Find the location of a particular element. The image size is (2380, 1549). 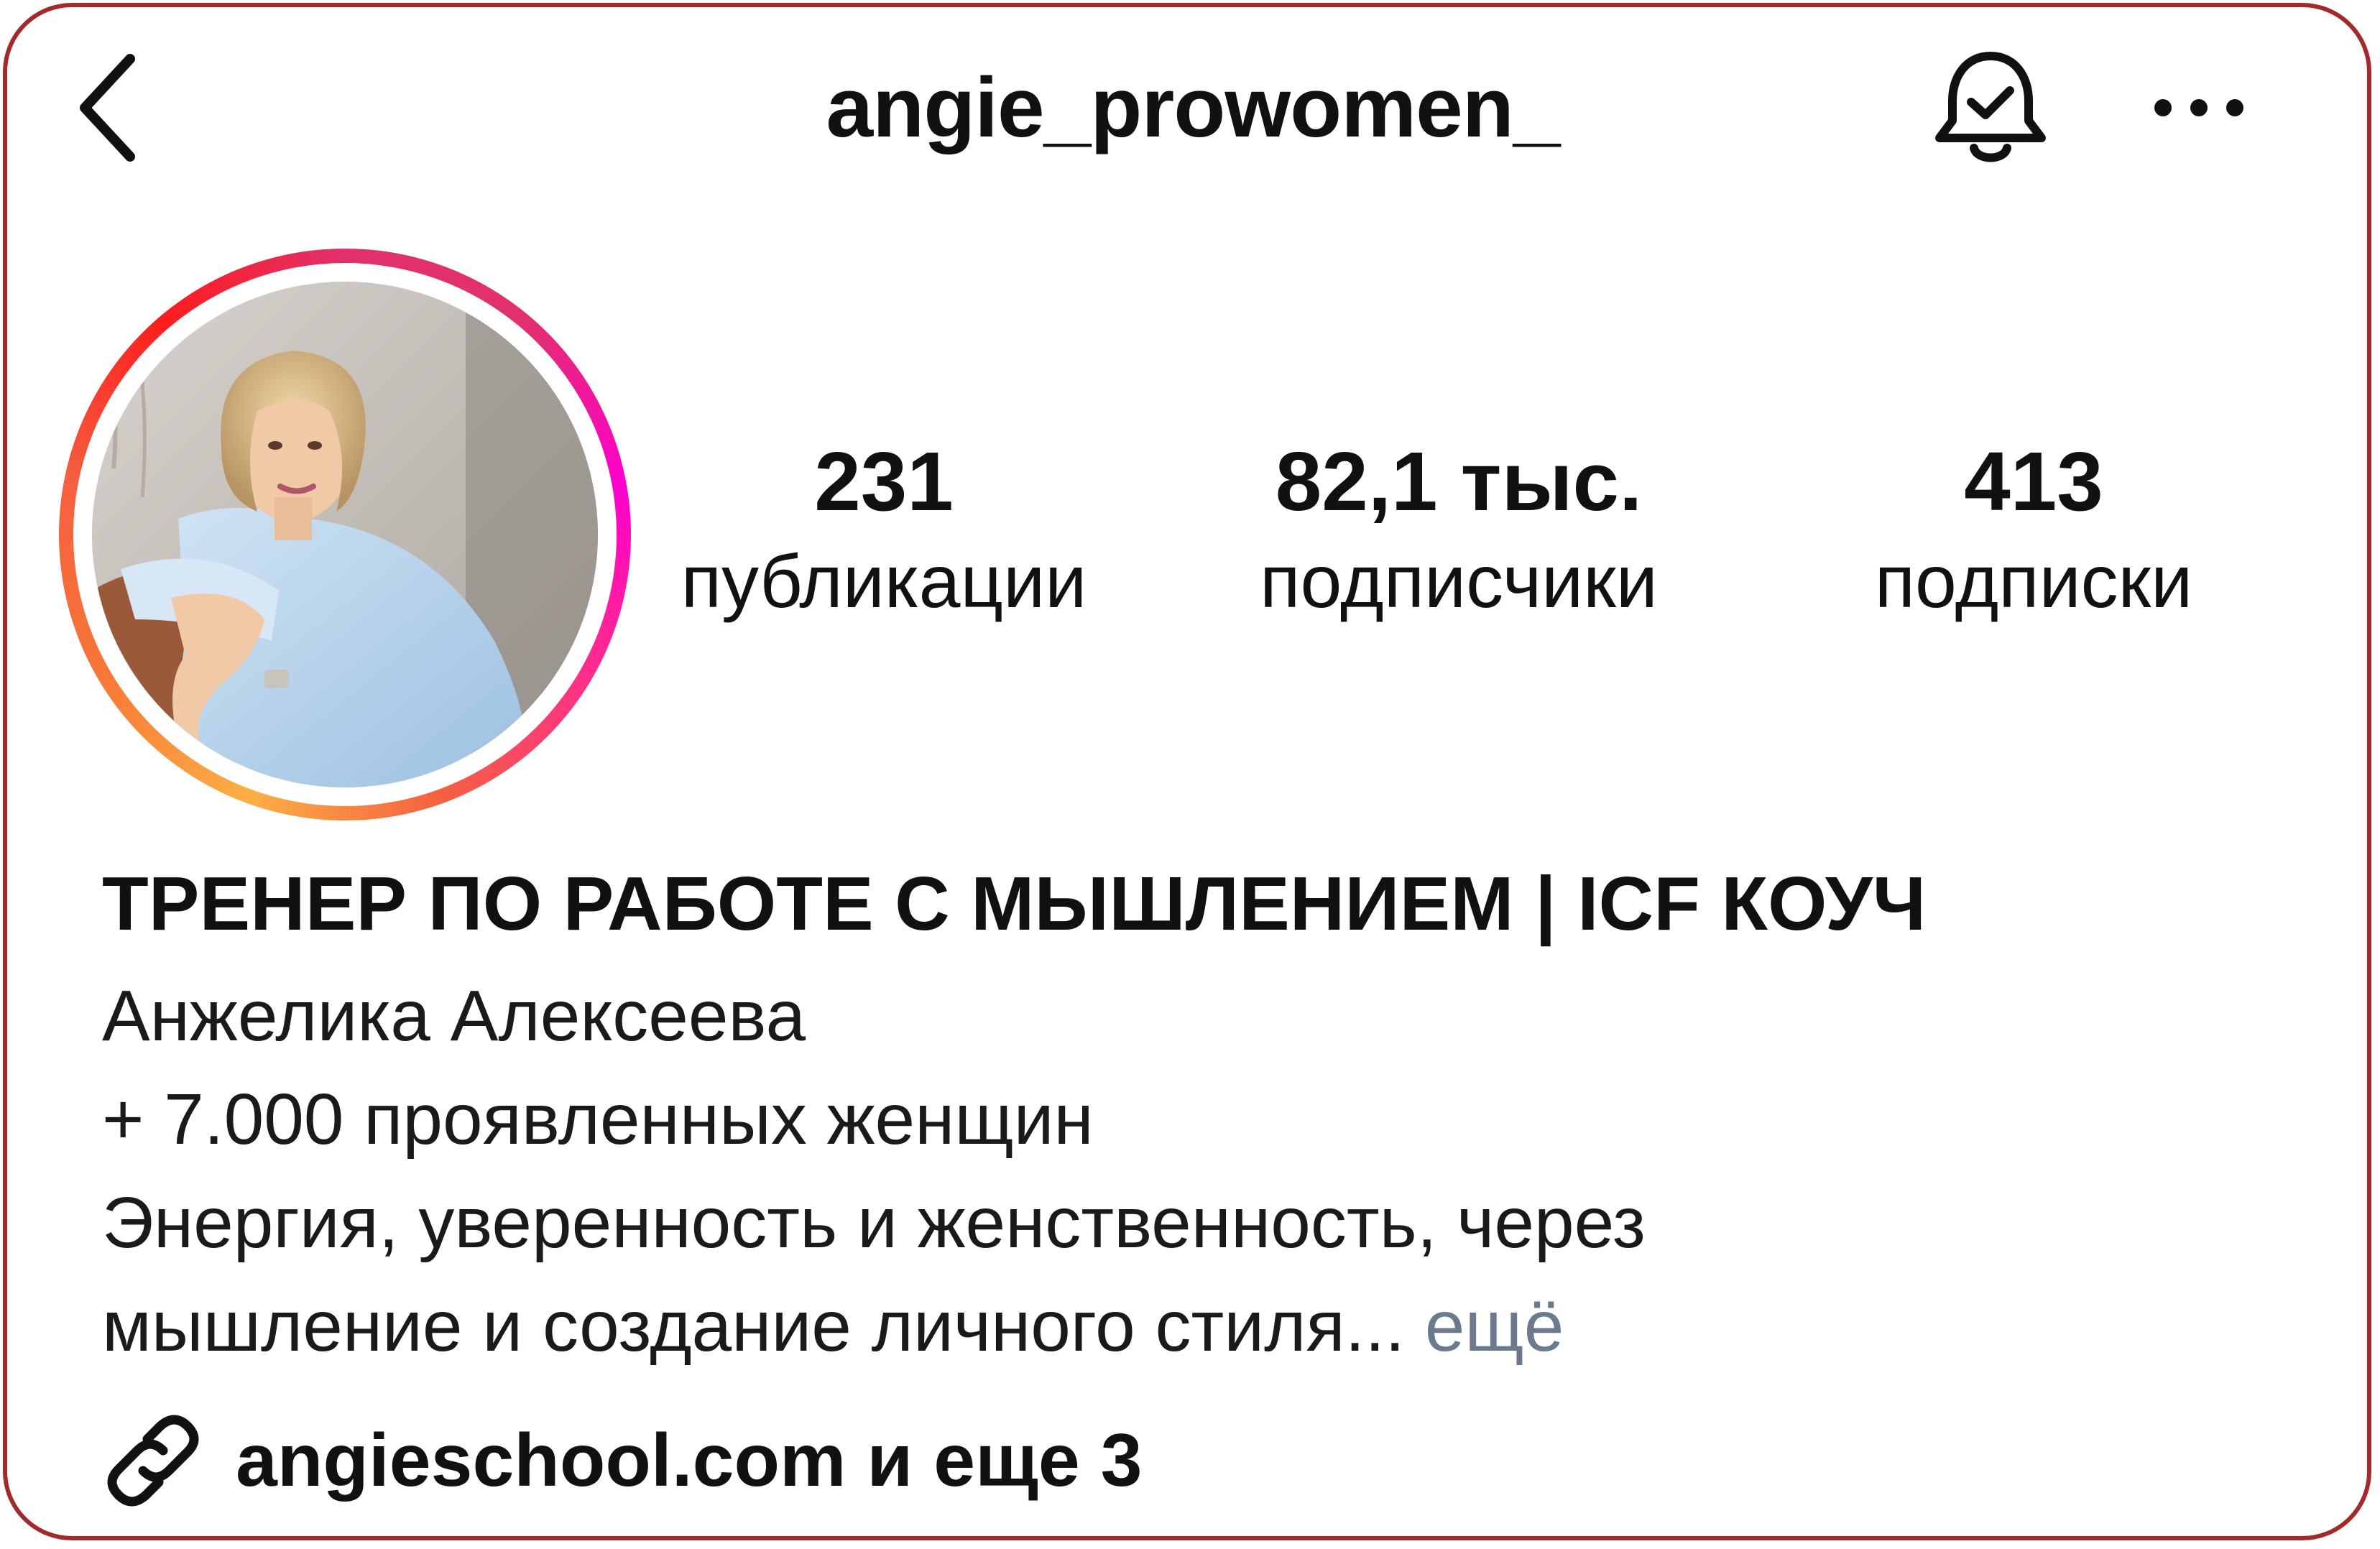

avatar is located at coordinates (345, 534).